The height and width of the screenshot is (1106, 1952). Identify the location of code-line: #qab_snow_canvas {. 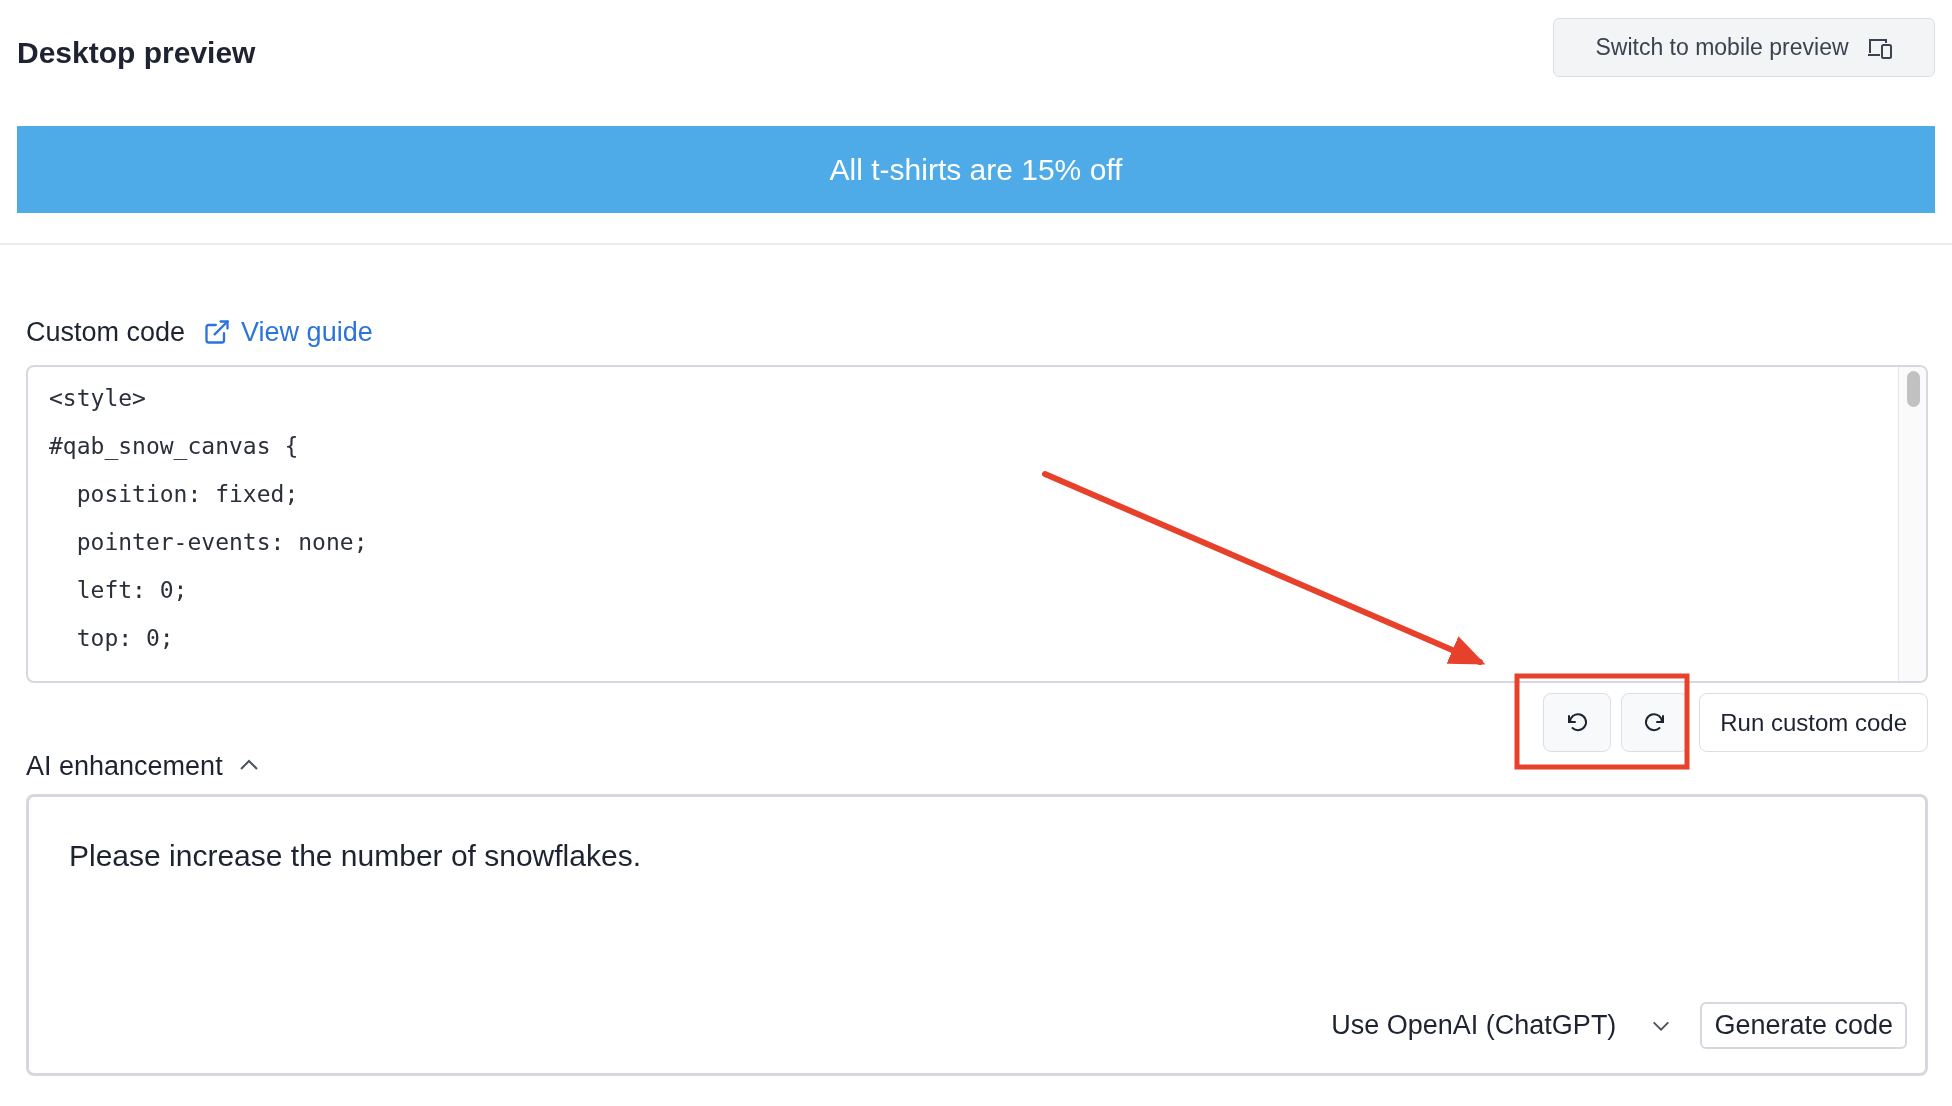
(174, 447).